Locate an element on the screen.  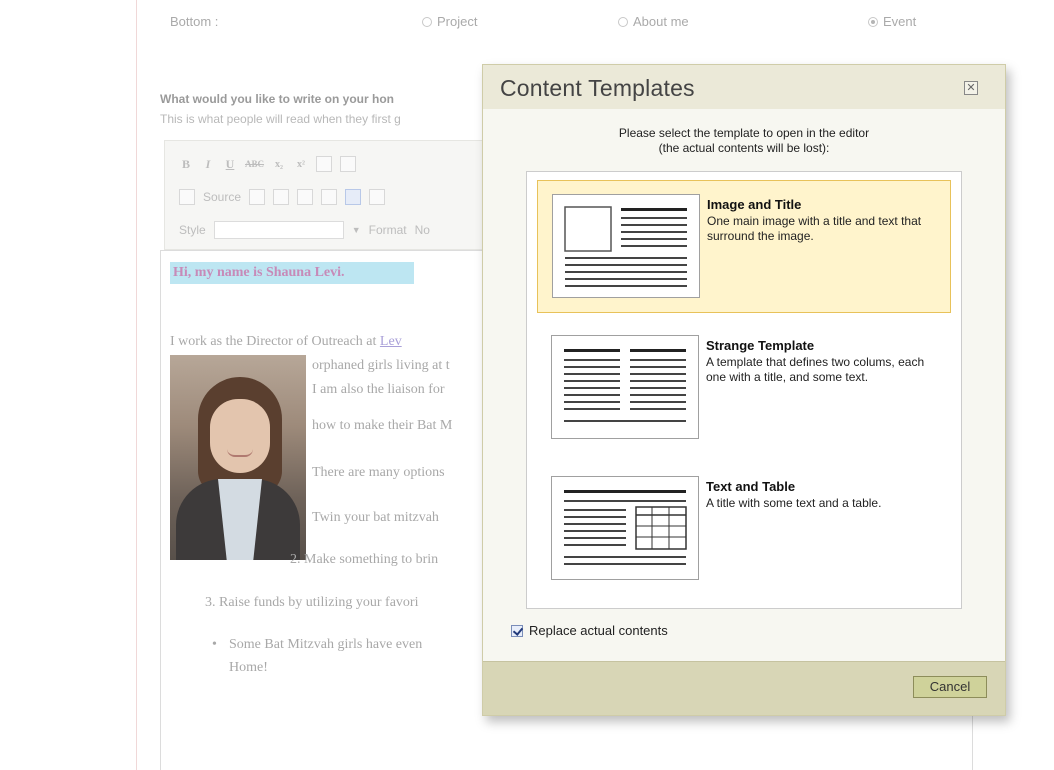
more-icon is located at coordinates (377, 197).